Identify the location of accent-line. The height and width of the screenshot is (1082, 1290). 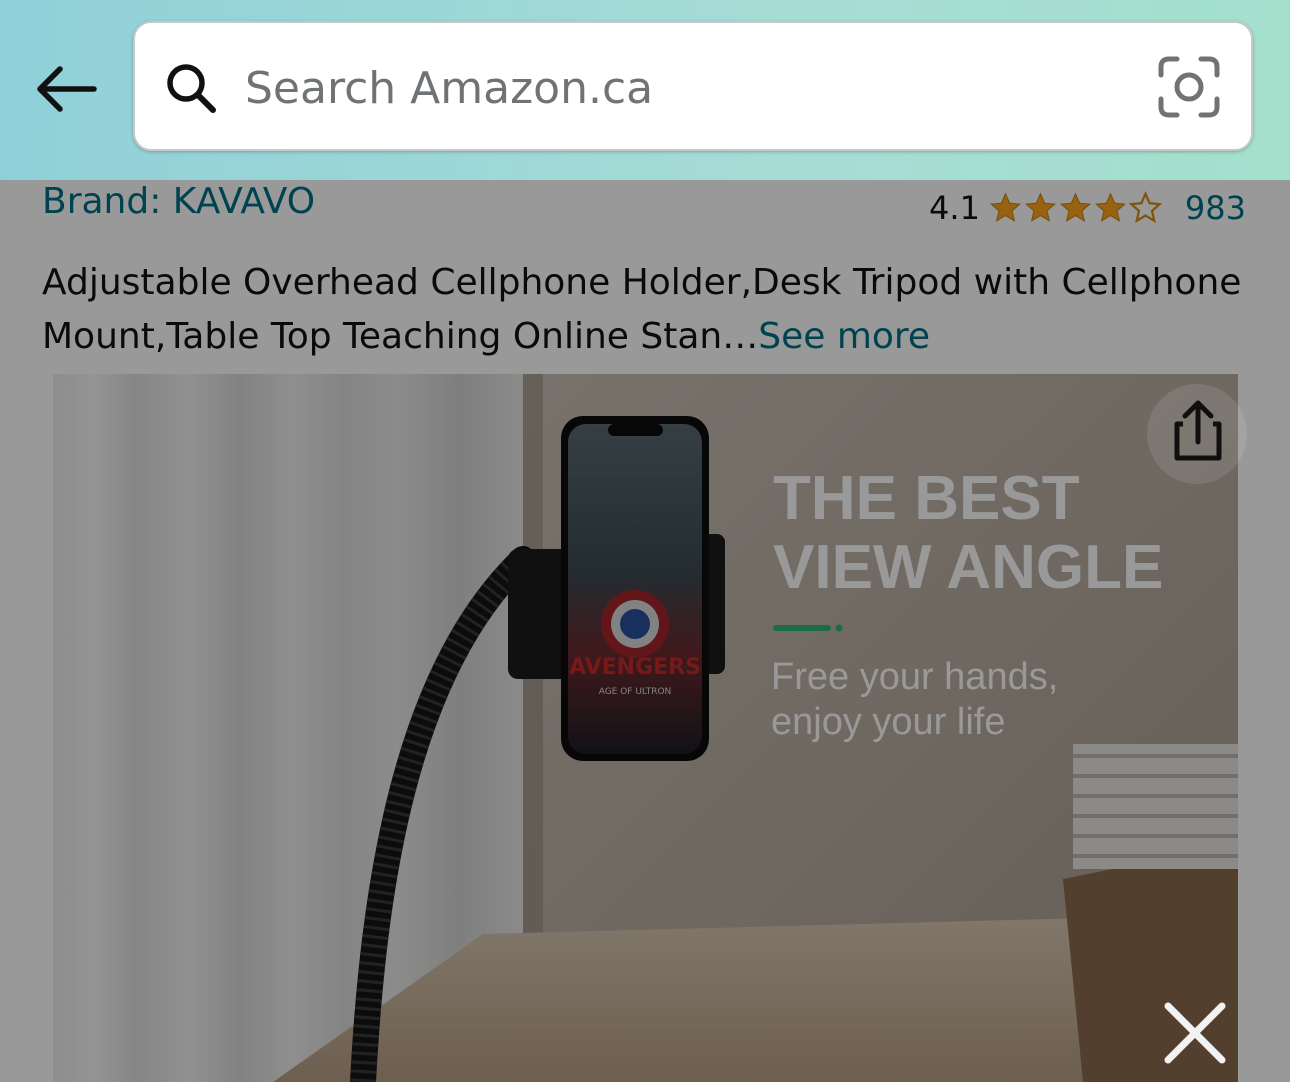
(802, 628).